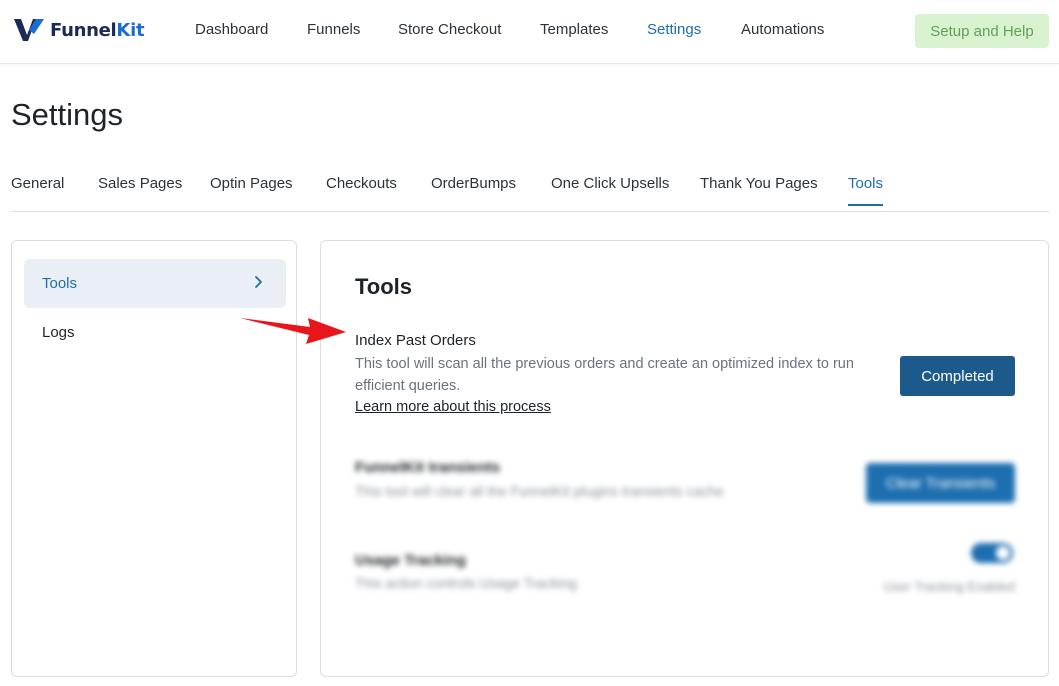 The image size is (1059, 686). I want to click on funnelkit-logo: FunnelKit, so click(78, 30).